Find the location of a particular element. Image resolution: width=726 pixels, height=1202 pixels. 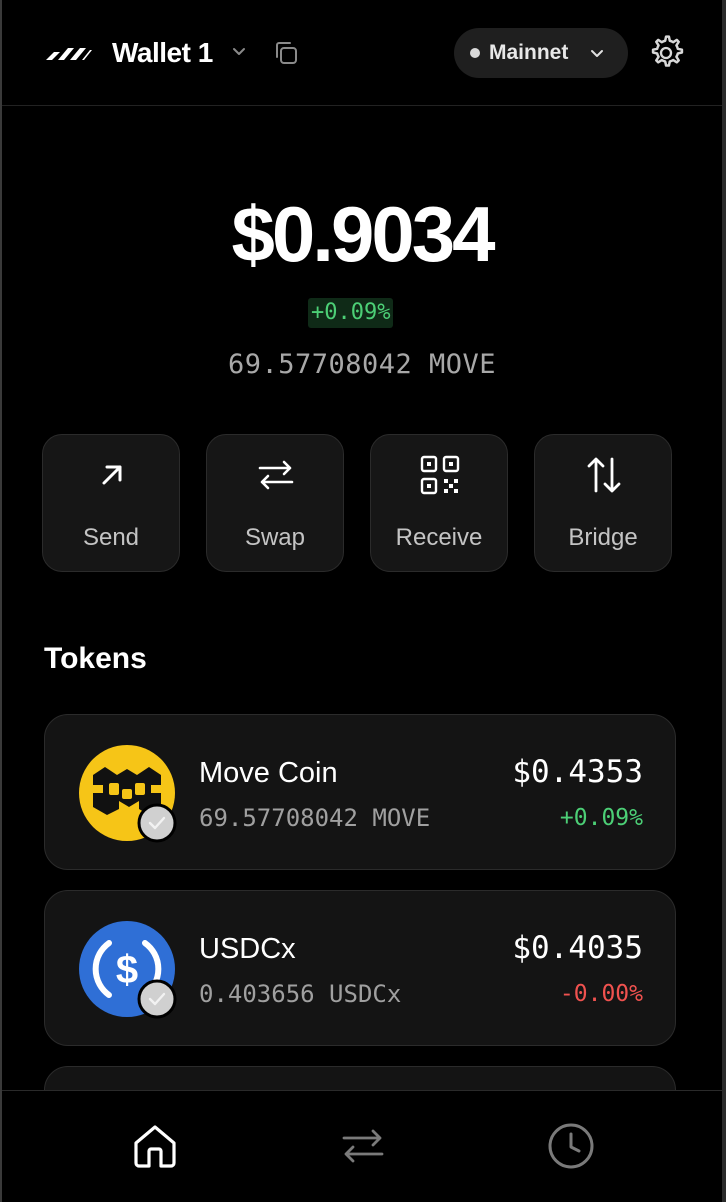

receive-label: Receive is located at coordinates (439, 537).